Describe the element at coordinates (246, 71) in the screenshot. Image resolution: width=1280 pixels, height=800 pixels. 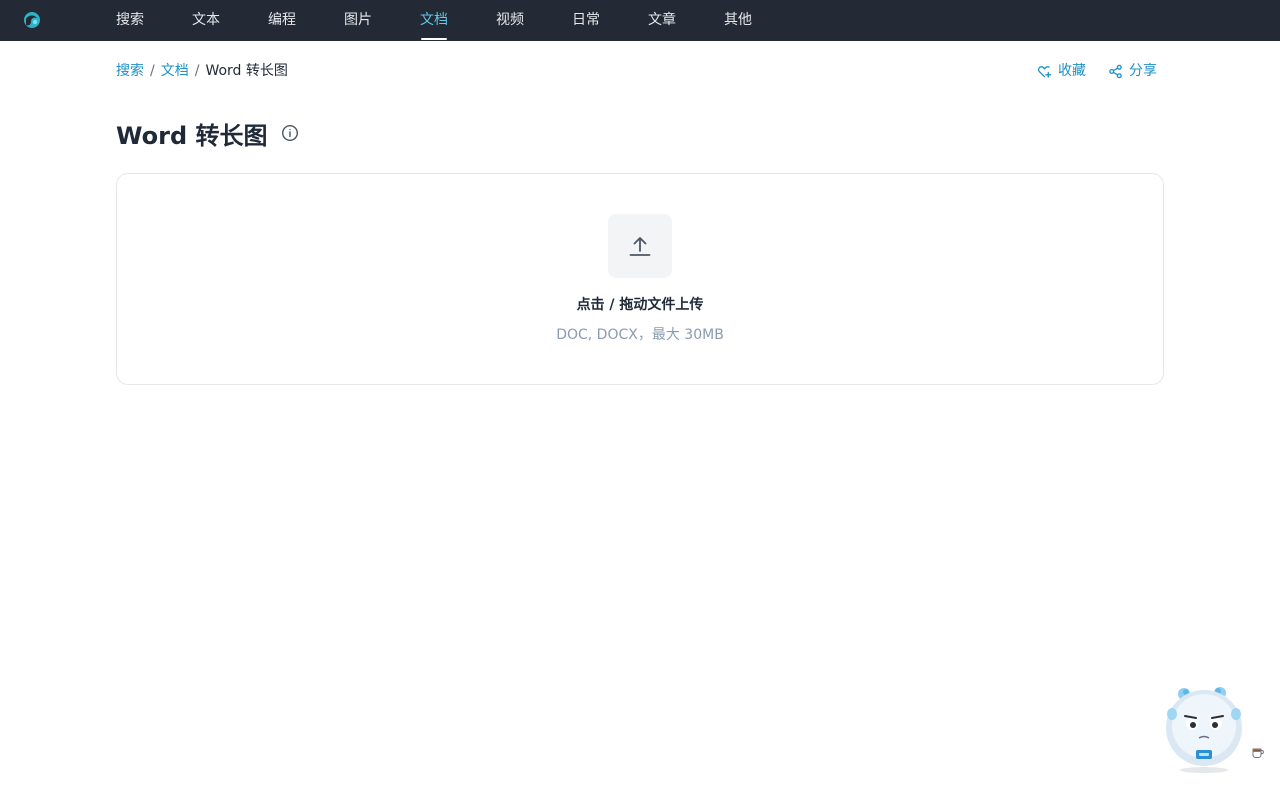
I see `breadcrumb-item-current: Word 转长图` at that location.